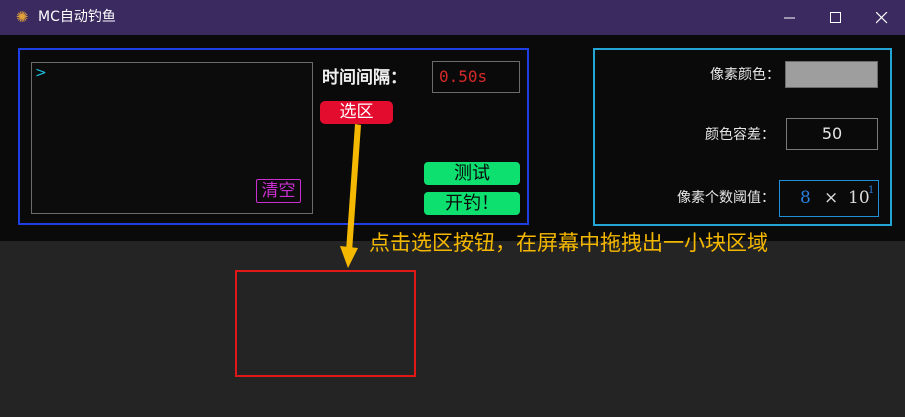  What do you see at coordinates (325, 323) in the screenshot?
I see `selection-rectangle` at bounding box center [325, 323].